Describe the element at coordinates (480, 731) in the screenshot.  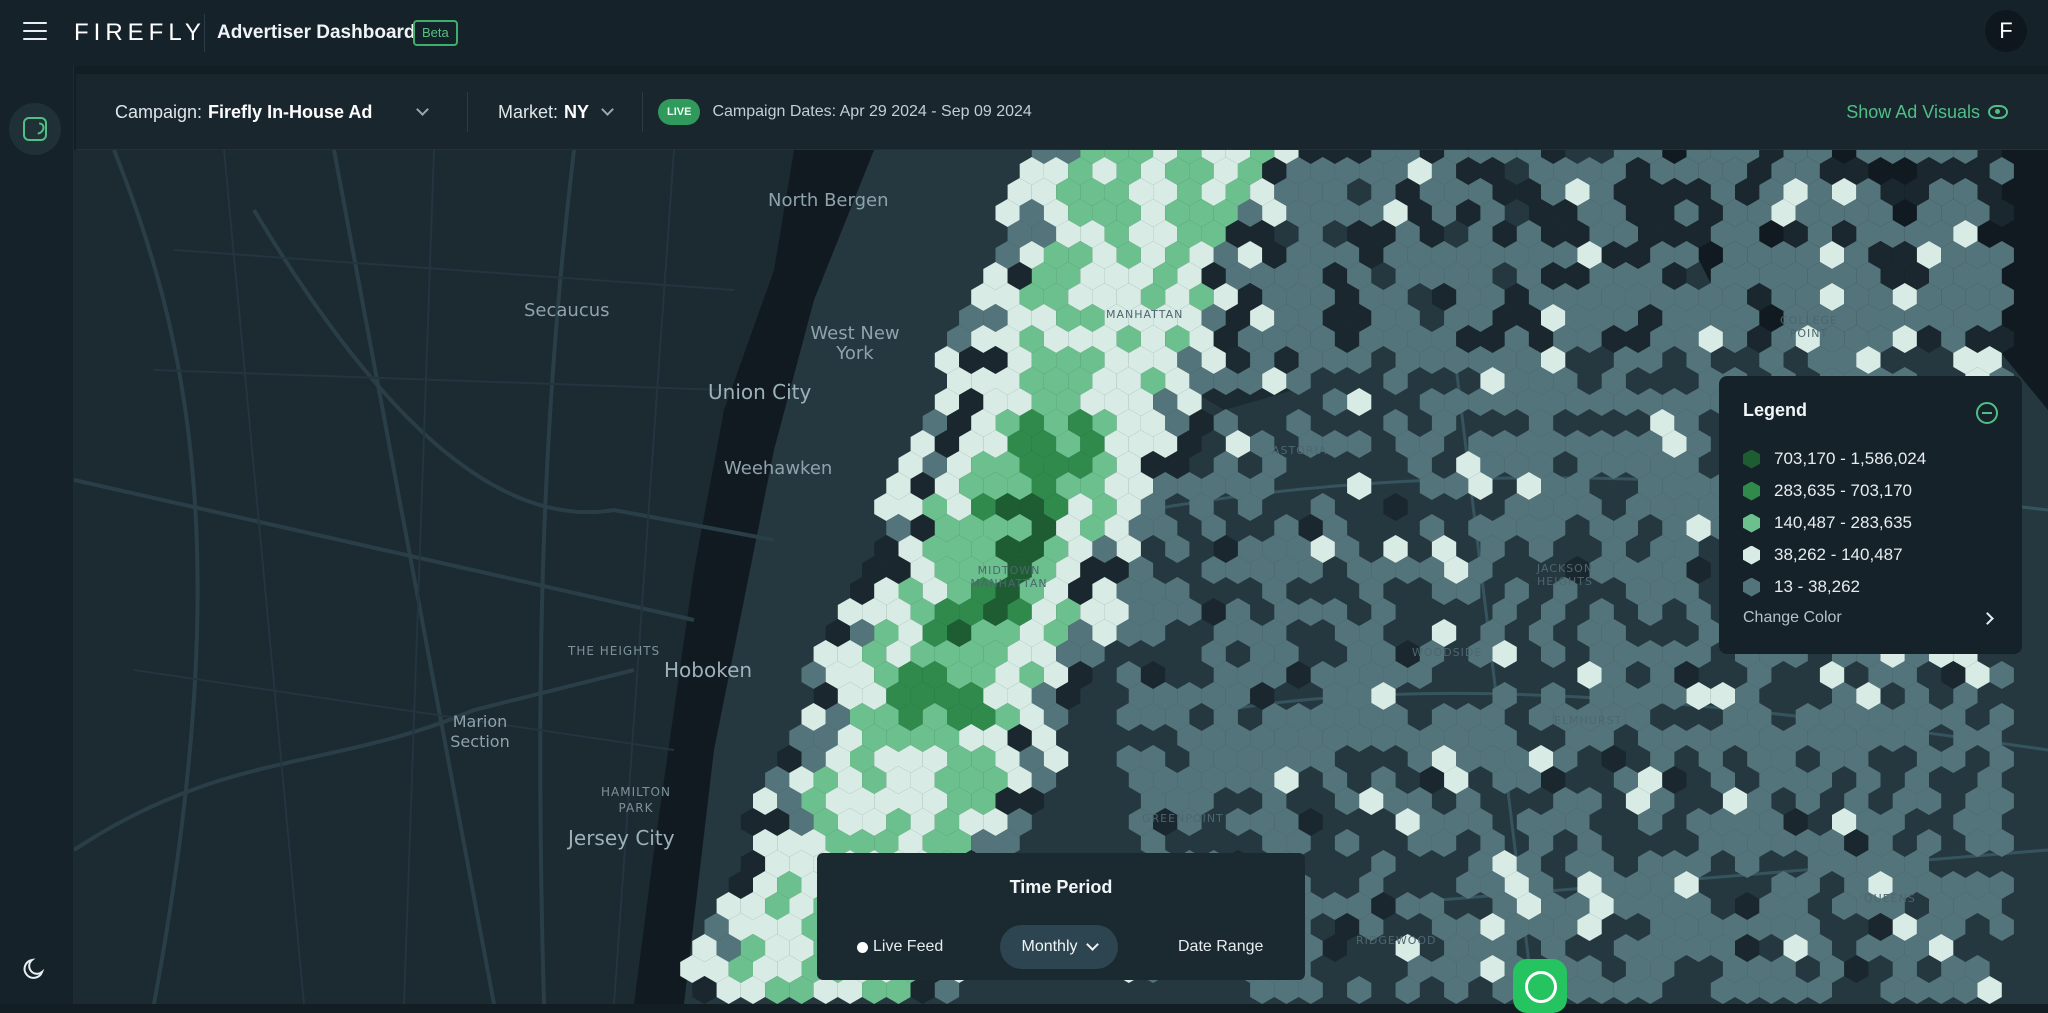
I see `map-label: Marion Section` at that location.